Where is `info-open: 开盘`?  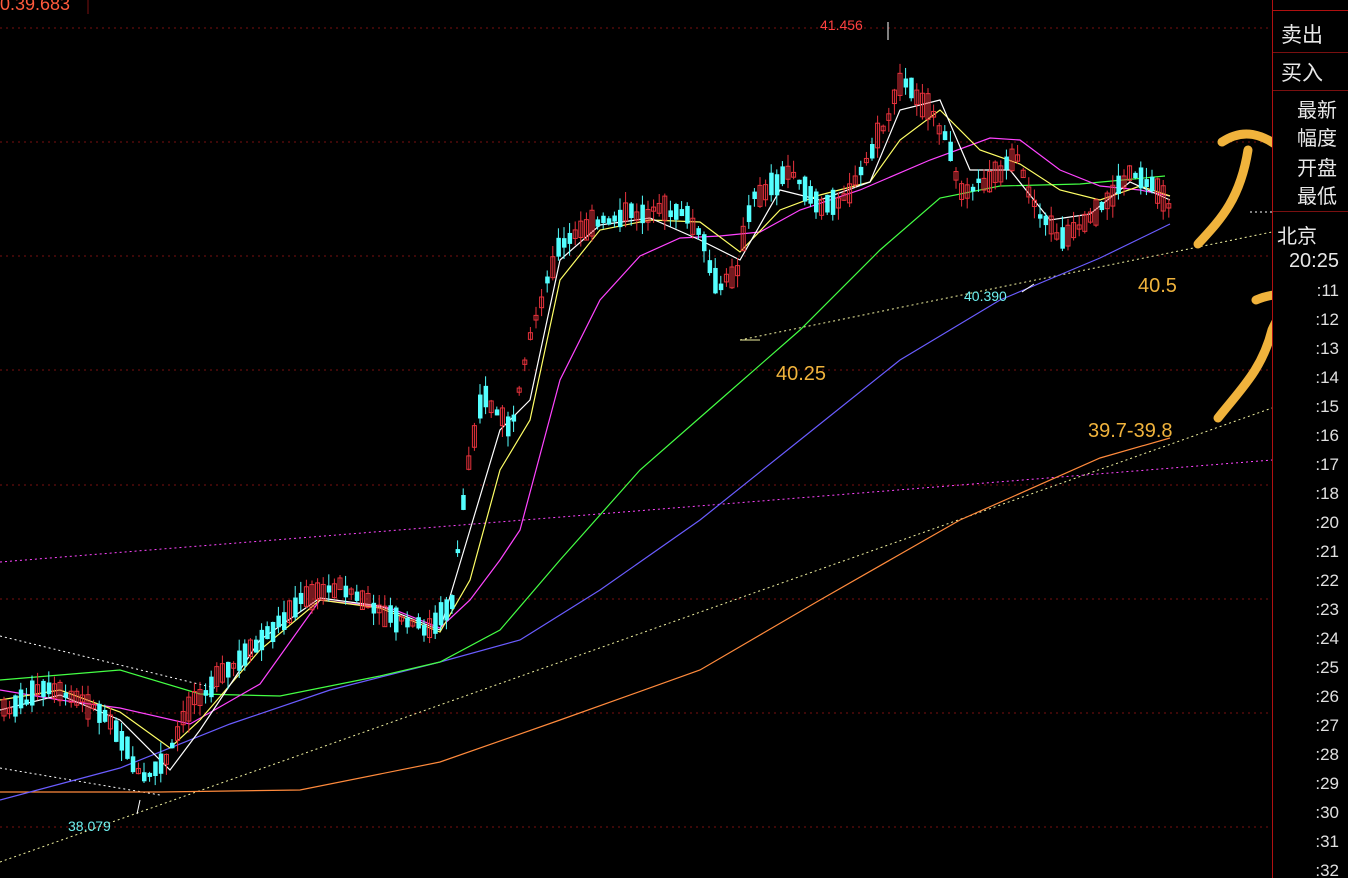
info-open: 开盘 is located at coordinates (1317, 168).